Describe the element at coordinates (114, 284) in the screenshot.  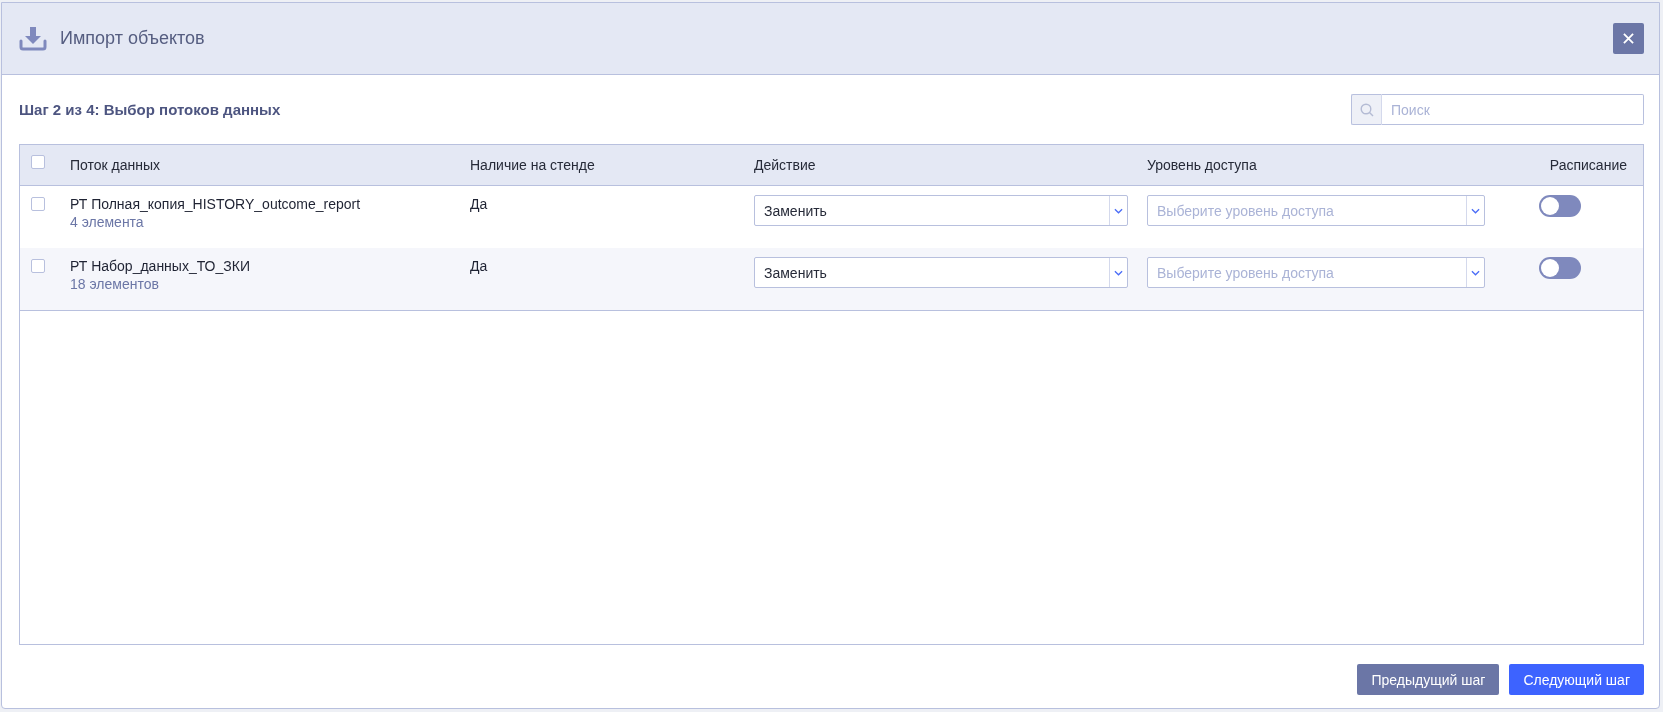
I see `element-count: 18 элементов` at that location.